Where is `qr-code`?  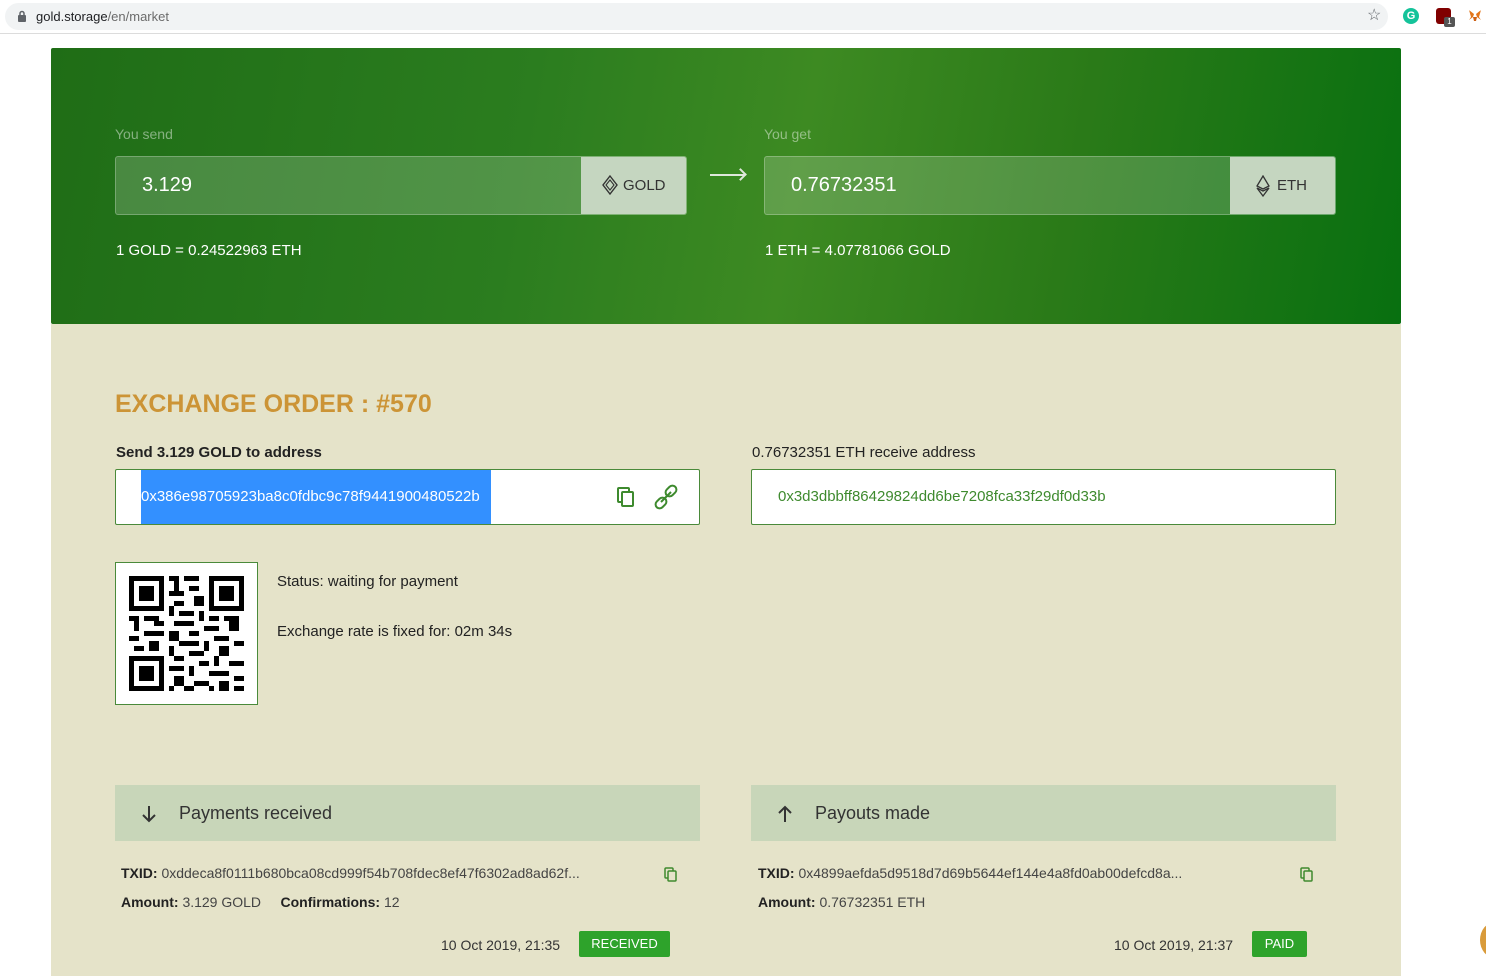
qr-code is located at coordinates (186, 633).